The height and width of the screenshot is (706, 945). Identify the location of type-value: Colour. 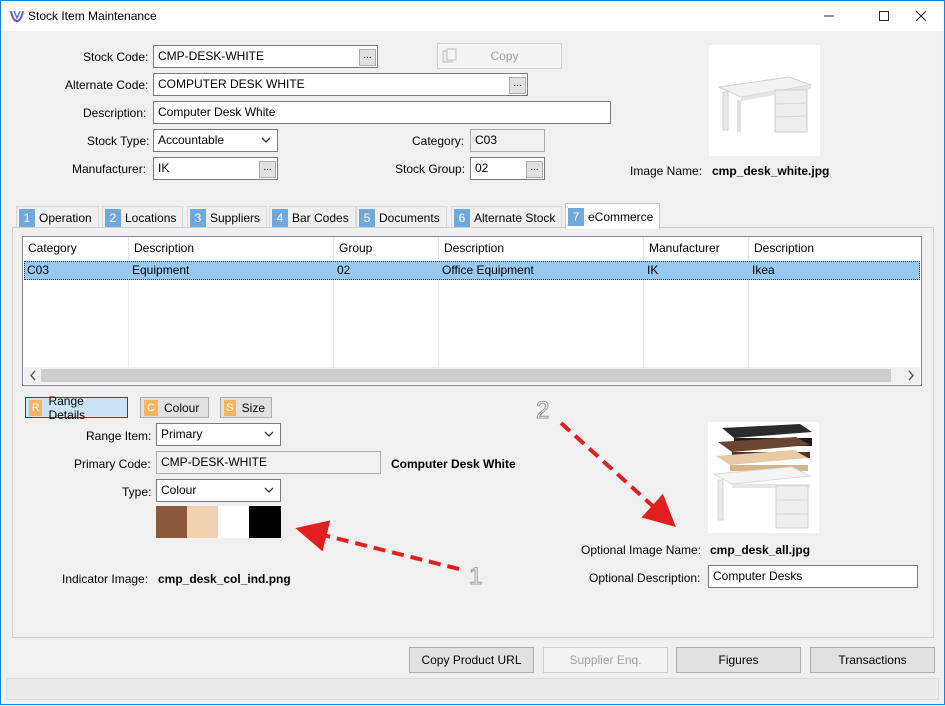
(179, 490).